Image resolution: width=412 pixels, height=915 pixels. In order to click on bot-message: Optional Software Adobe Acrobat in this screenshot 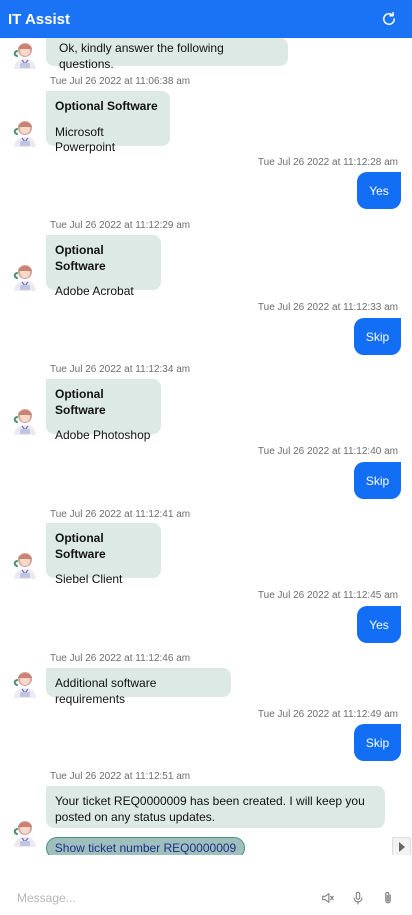, I will do `click(103, 266)`.